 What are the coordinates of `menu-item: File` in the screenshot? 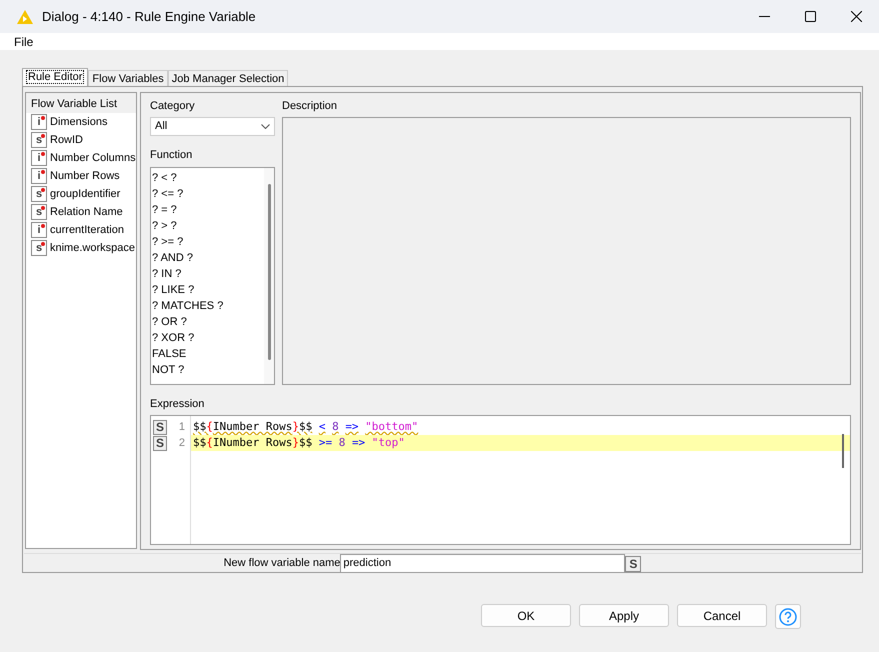 It's located at (24, 41).